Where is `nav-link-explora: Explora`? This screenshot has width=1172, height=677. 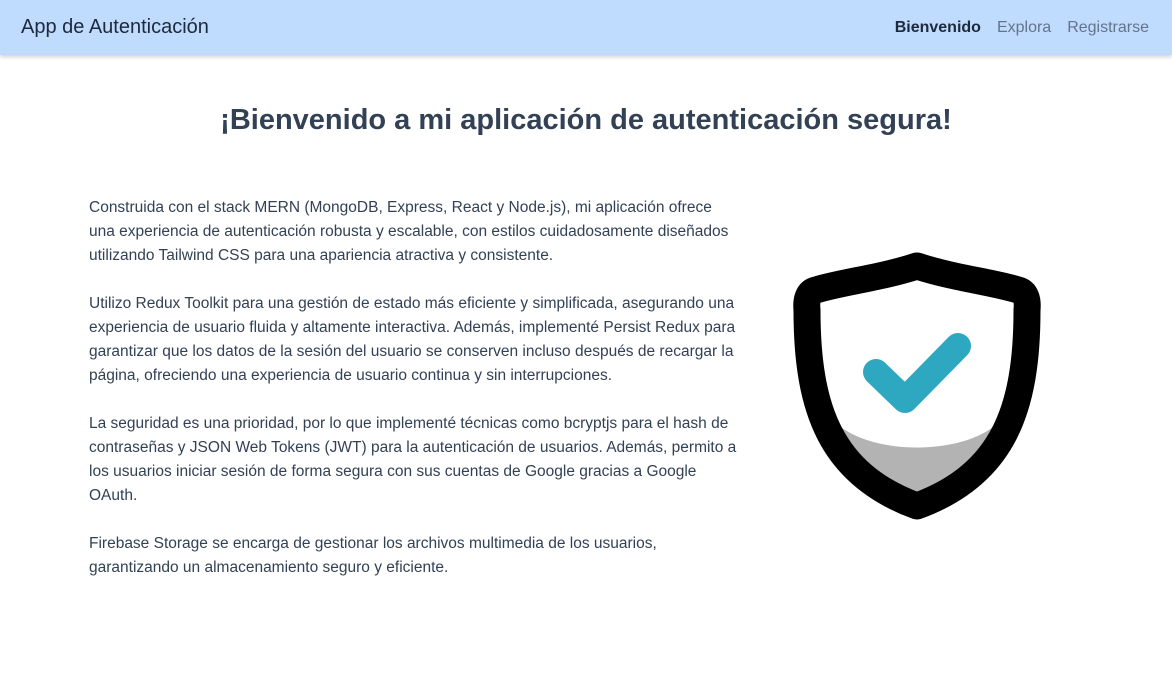
nav-link-explora: Explora is located at coordinates (1024, 28).